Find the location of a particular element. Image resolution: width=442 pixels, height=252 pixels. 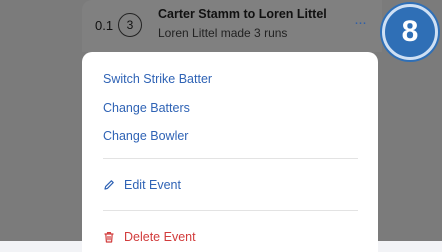

more-options-icon: ··· is located at coordinates (360, 22).